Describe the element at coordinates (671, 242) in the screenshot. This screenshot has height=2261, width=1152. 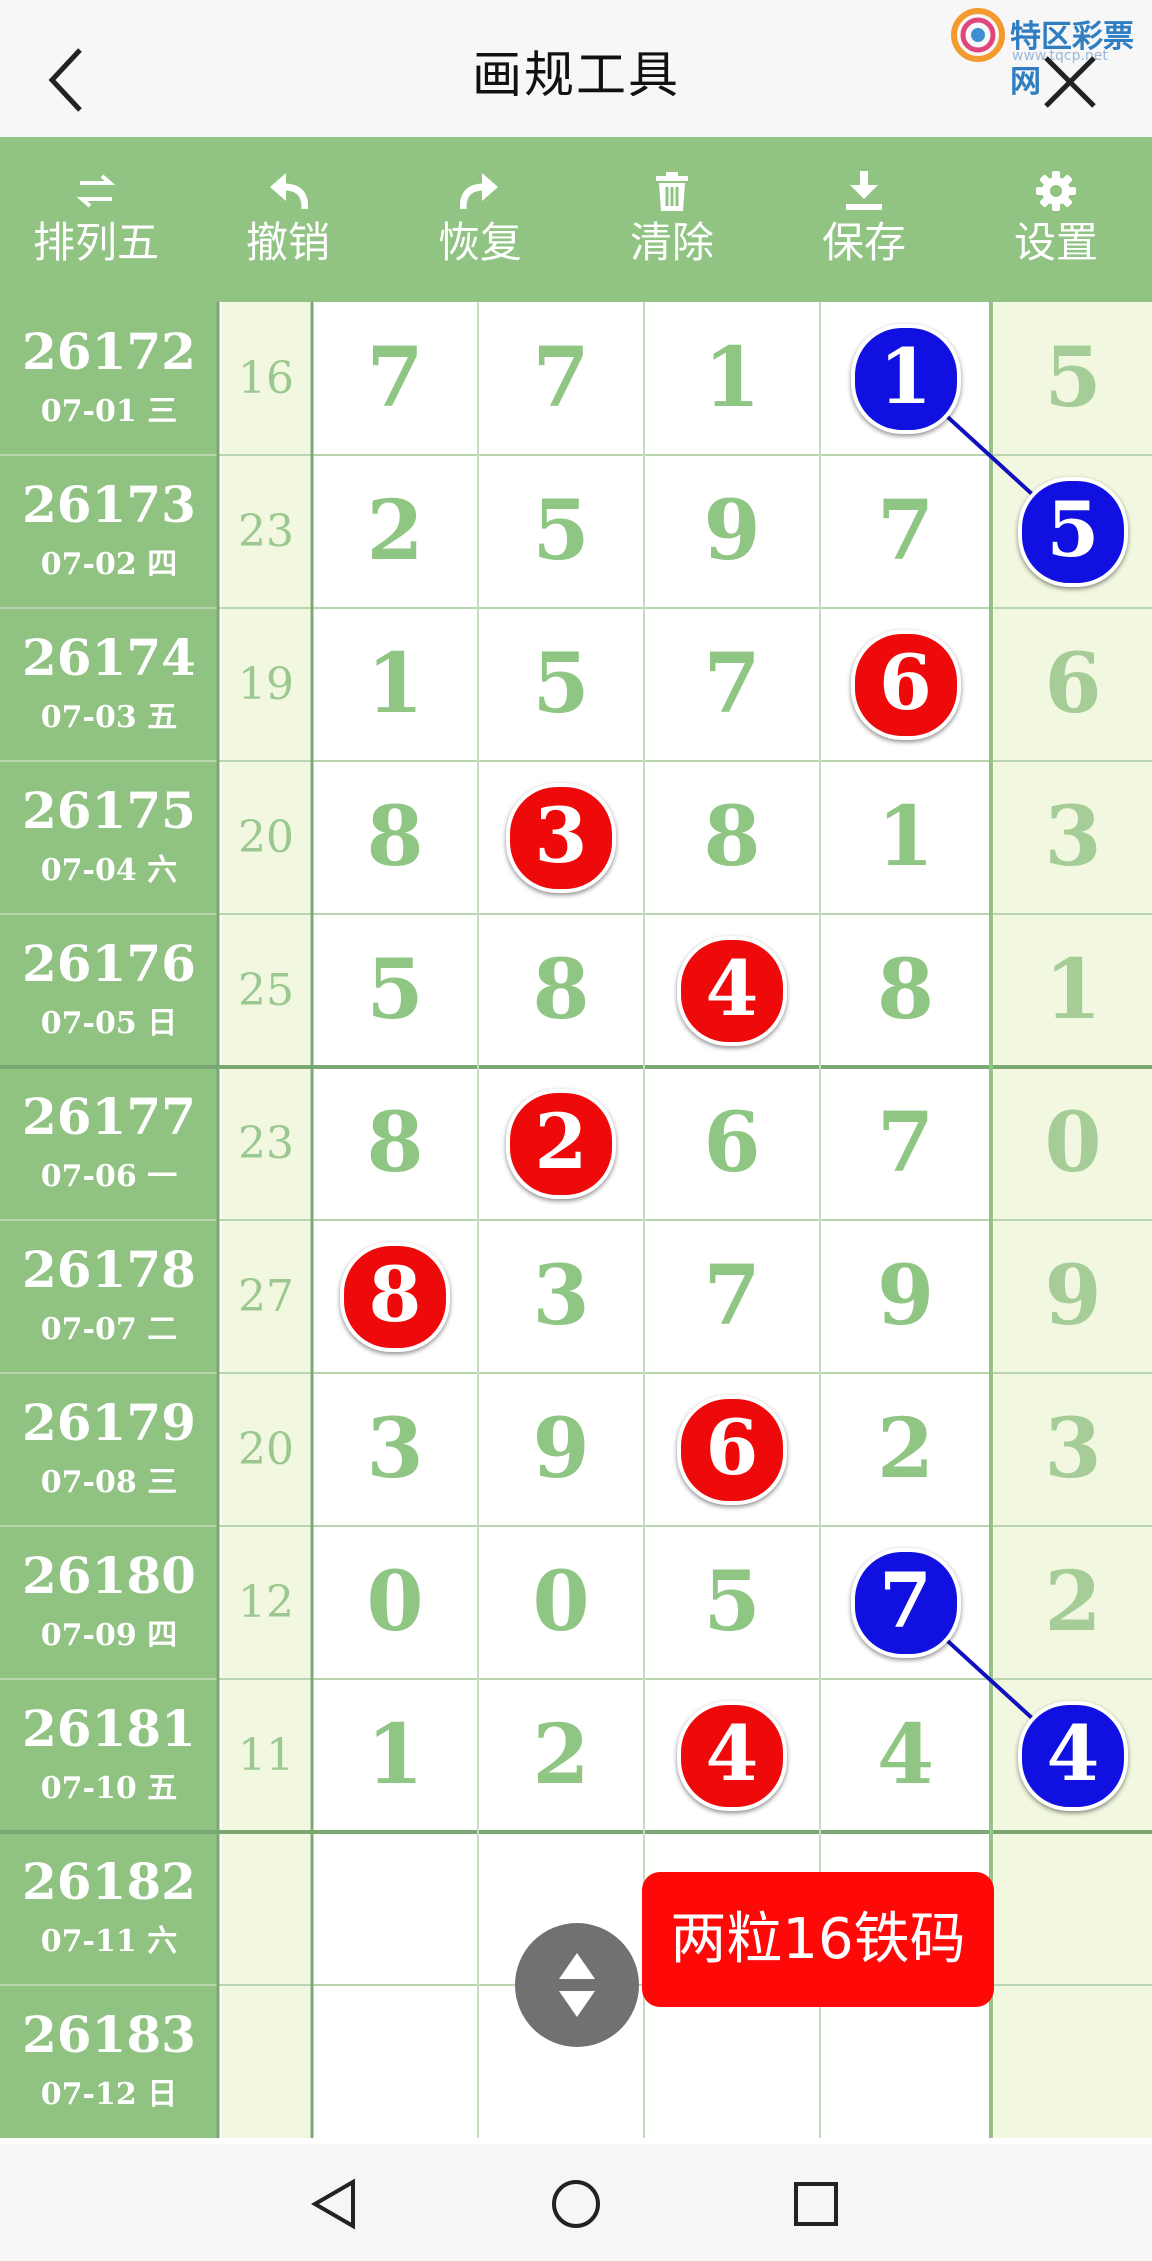
I see `clear-label: 清除` at that location.